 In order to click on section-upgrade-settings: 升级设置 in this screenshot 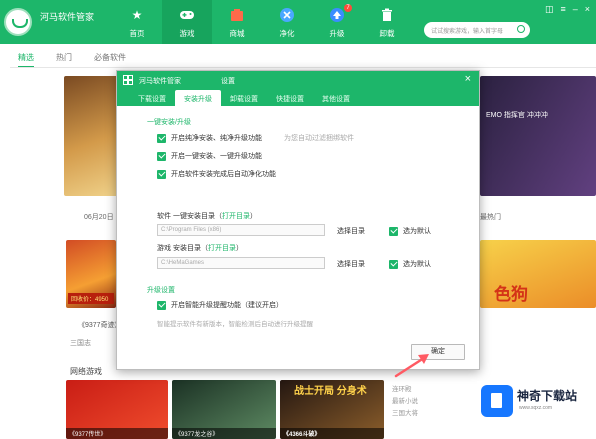, I will do `click(161, 290)`.